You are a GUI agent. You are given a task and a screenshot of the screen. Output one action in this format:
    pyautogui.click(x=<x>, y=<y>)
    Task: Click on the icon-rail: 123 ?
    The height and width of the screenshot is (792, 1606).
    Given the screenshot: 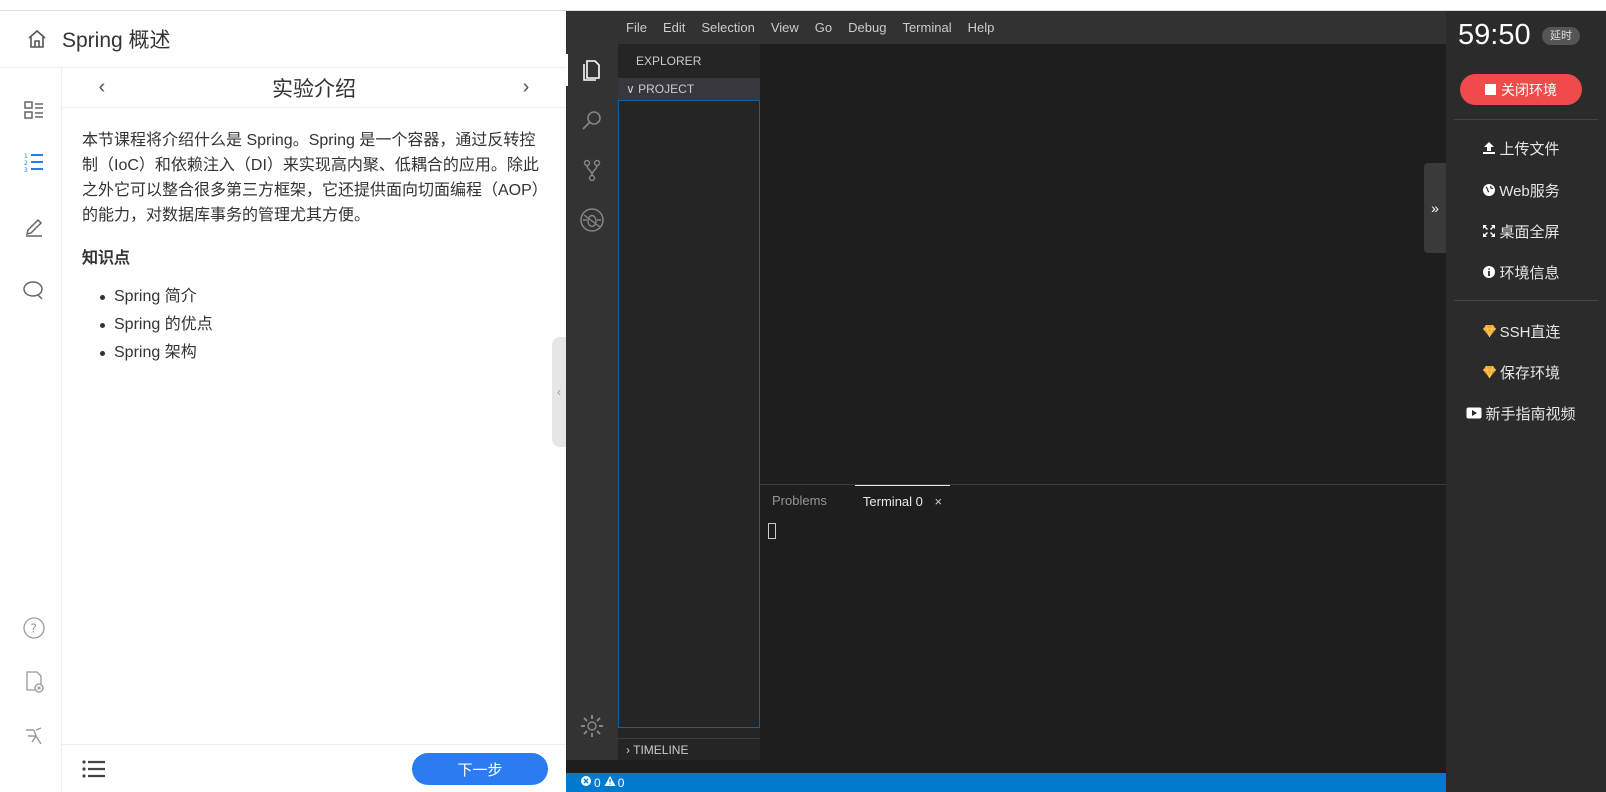 What is the action you would take?
    pyautogui.click(x=31, y=430)
    